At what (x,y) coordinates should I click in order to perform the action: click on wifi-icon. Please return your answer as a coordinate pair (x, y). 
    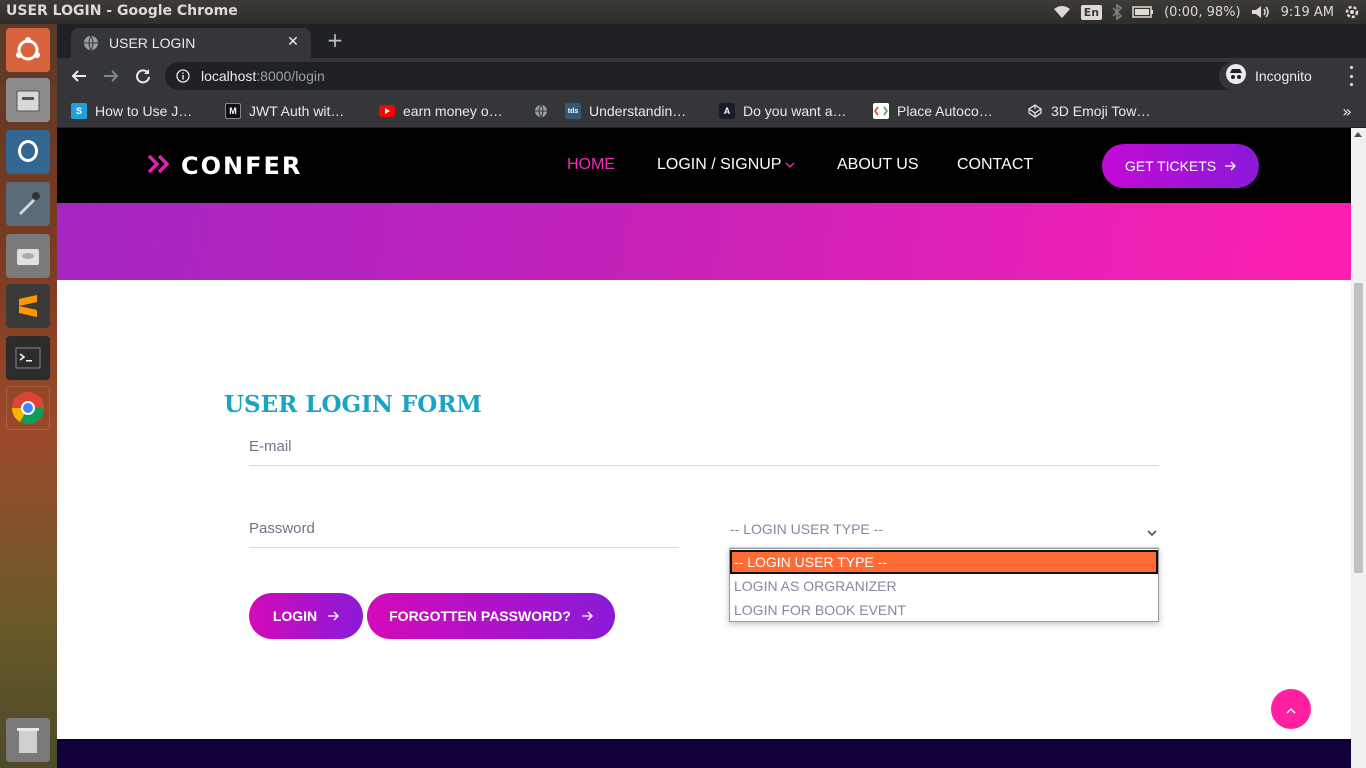
    Looking at the image, I should click on (1062, 12).